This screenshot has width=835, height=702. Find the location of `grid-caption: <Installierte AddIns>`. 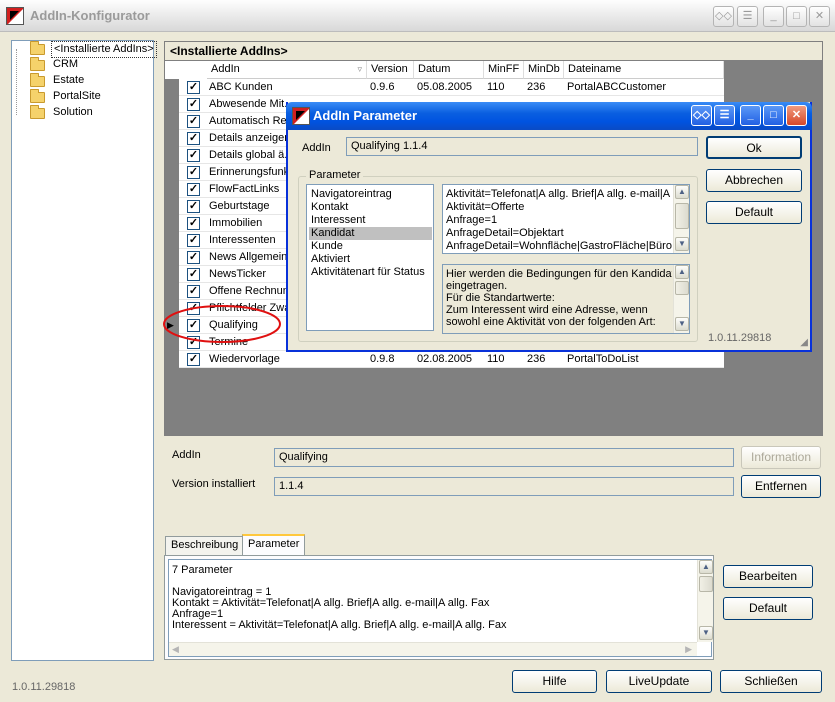

grid-caption: <Installierte AddIns> is located at coordinates (493, 51).